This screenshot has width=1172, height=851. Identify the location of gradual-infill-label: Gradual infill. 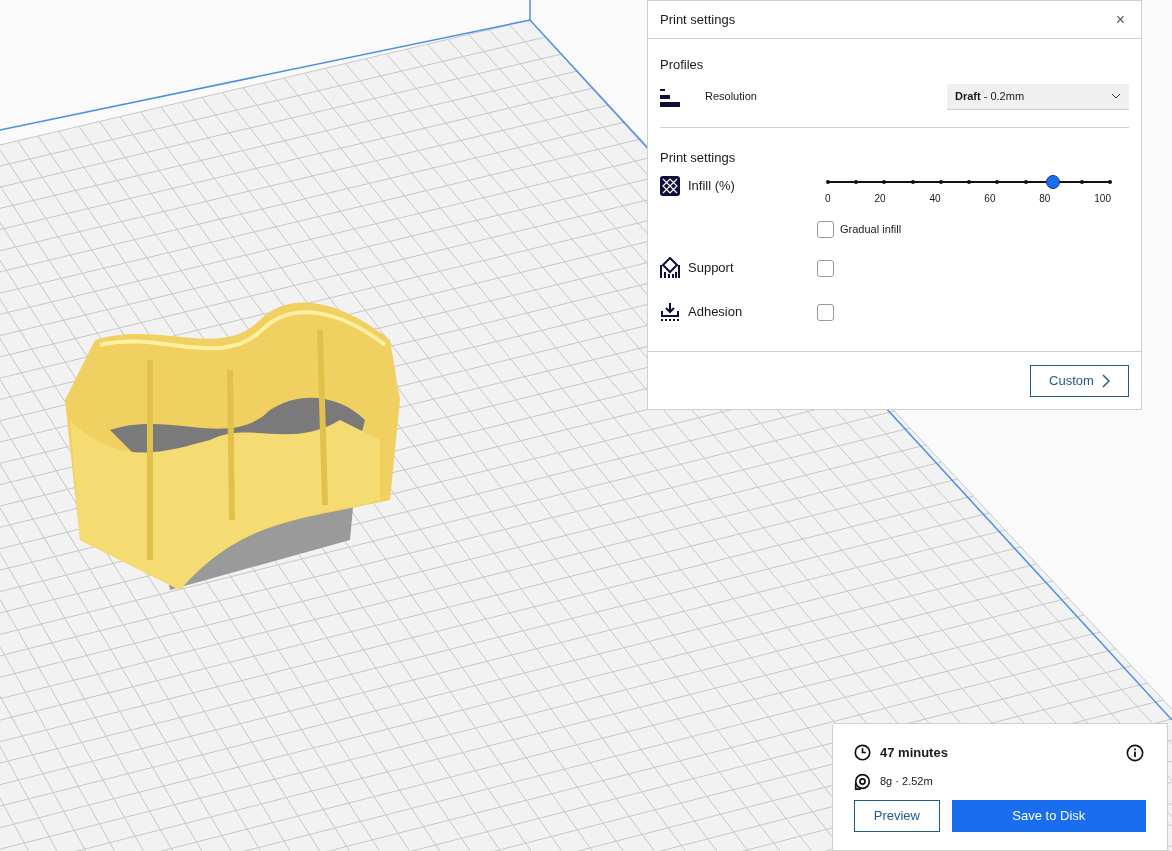
(871, 230).